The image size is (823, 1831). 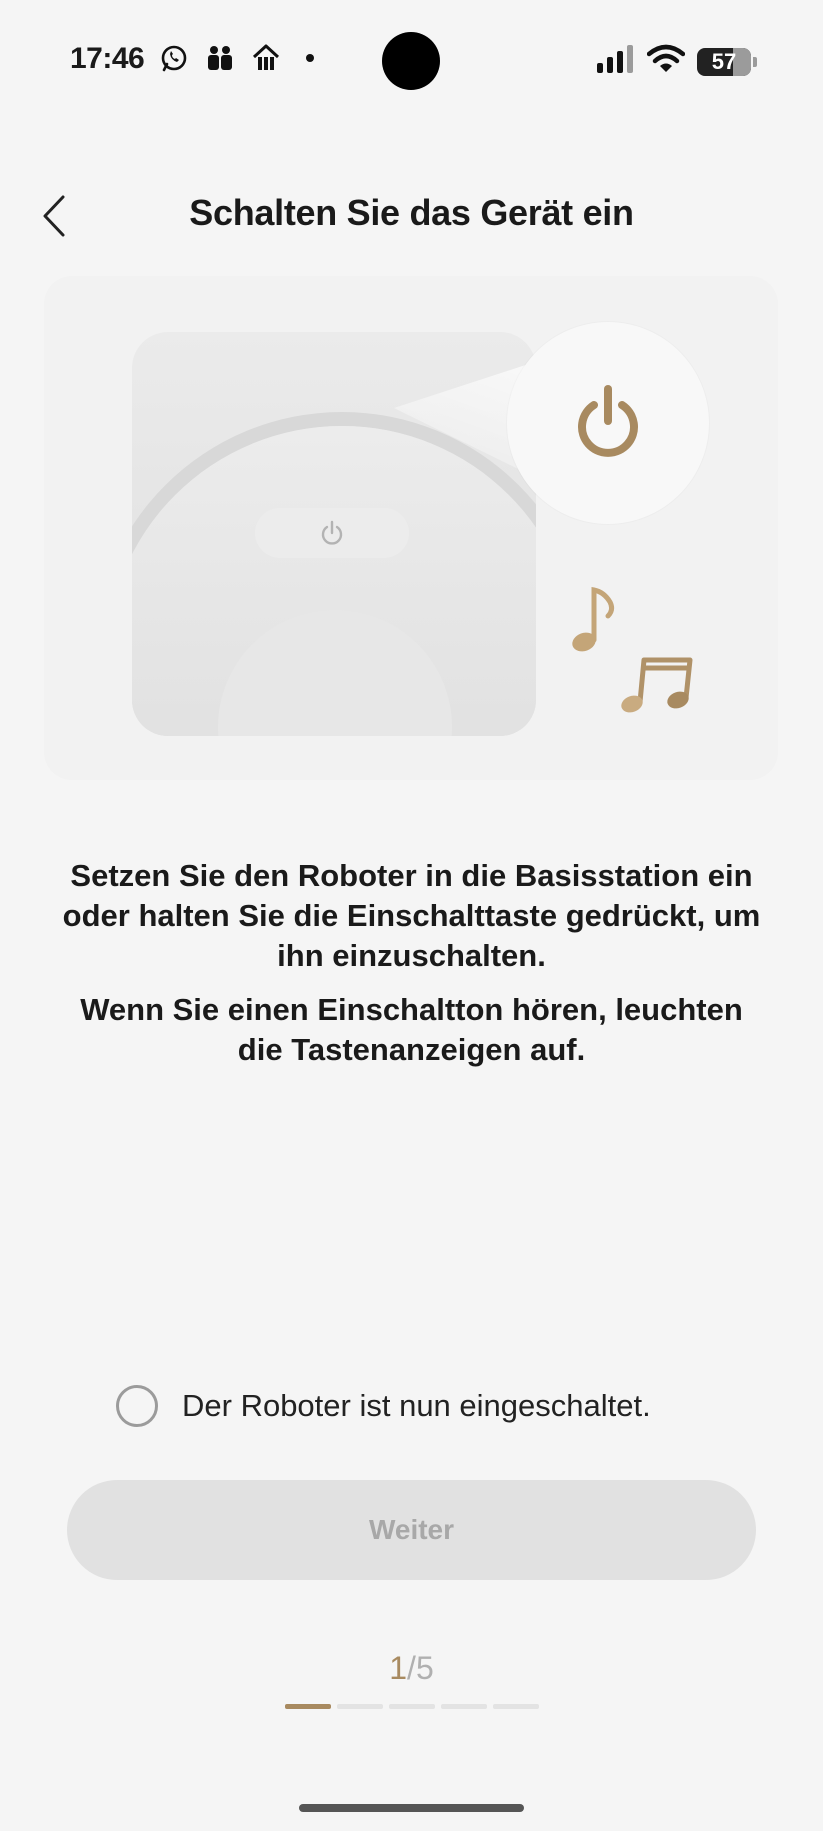 I want to click on power-button-zoom, so click(x=608, y=423).